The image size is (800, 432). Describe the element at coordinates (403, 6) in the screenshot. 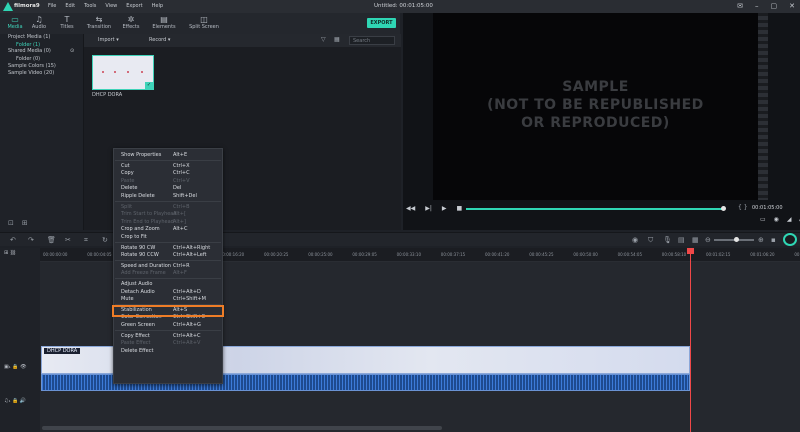

I see `window-title: Untitled: 00:01:05:00` at that location.